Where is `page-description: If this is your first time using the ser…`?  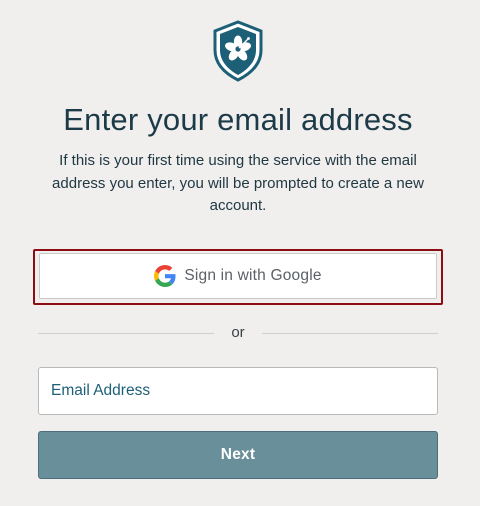 page-description: If this is your first time using the ser… is located at coordinates (238, 183).